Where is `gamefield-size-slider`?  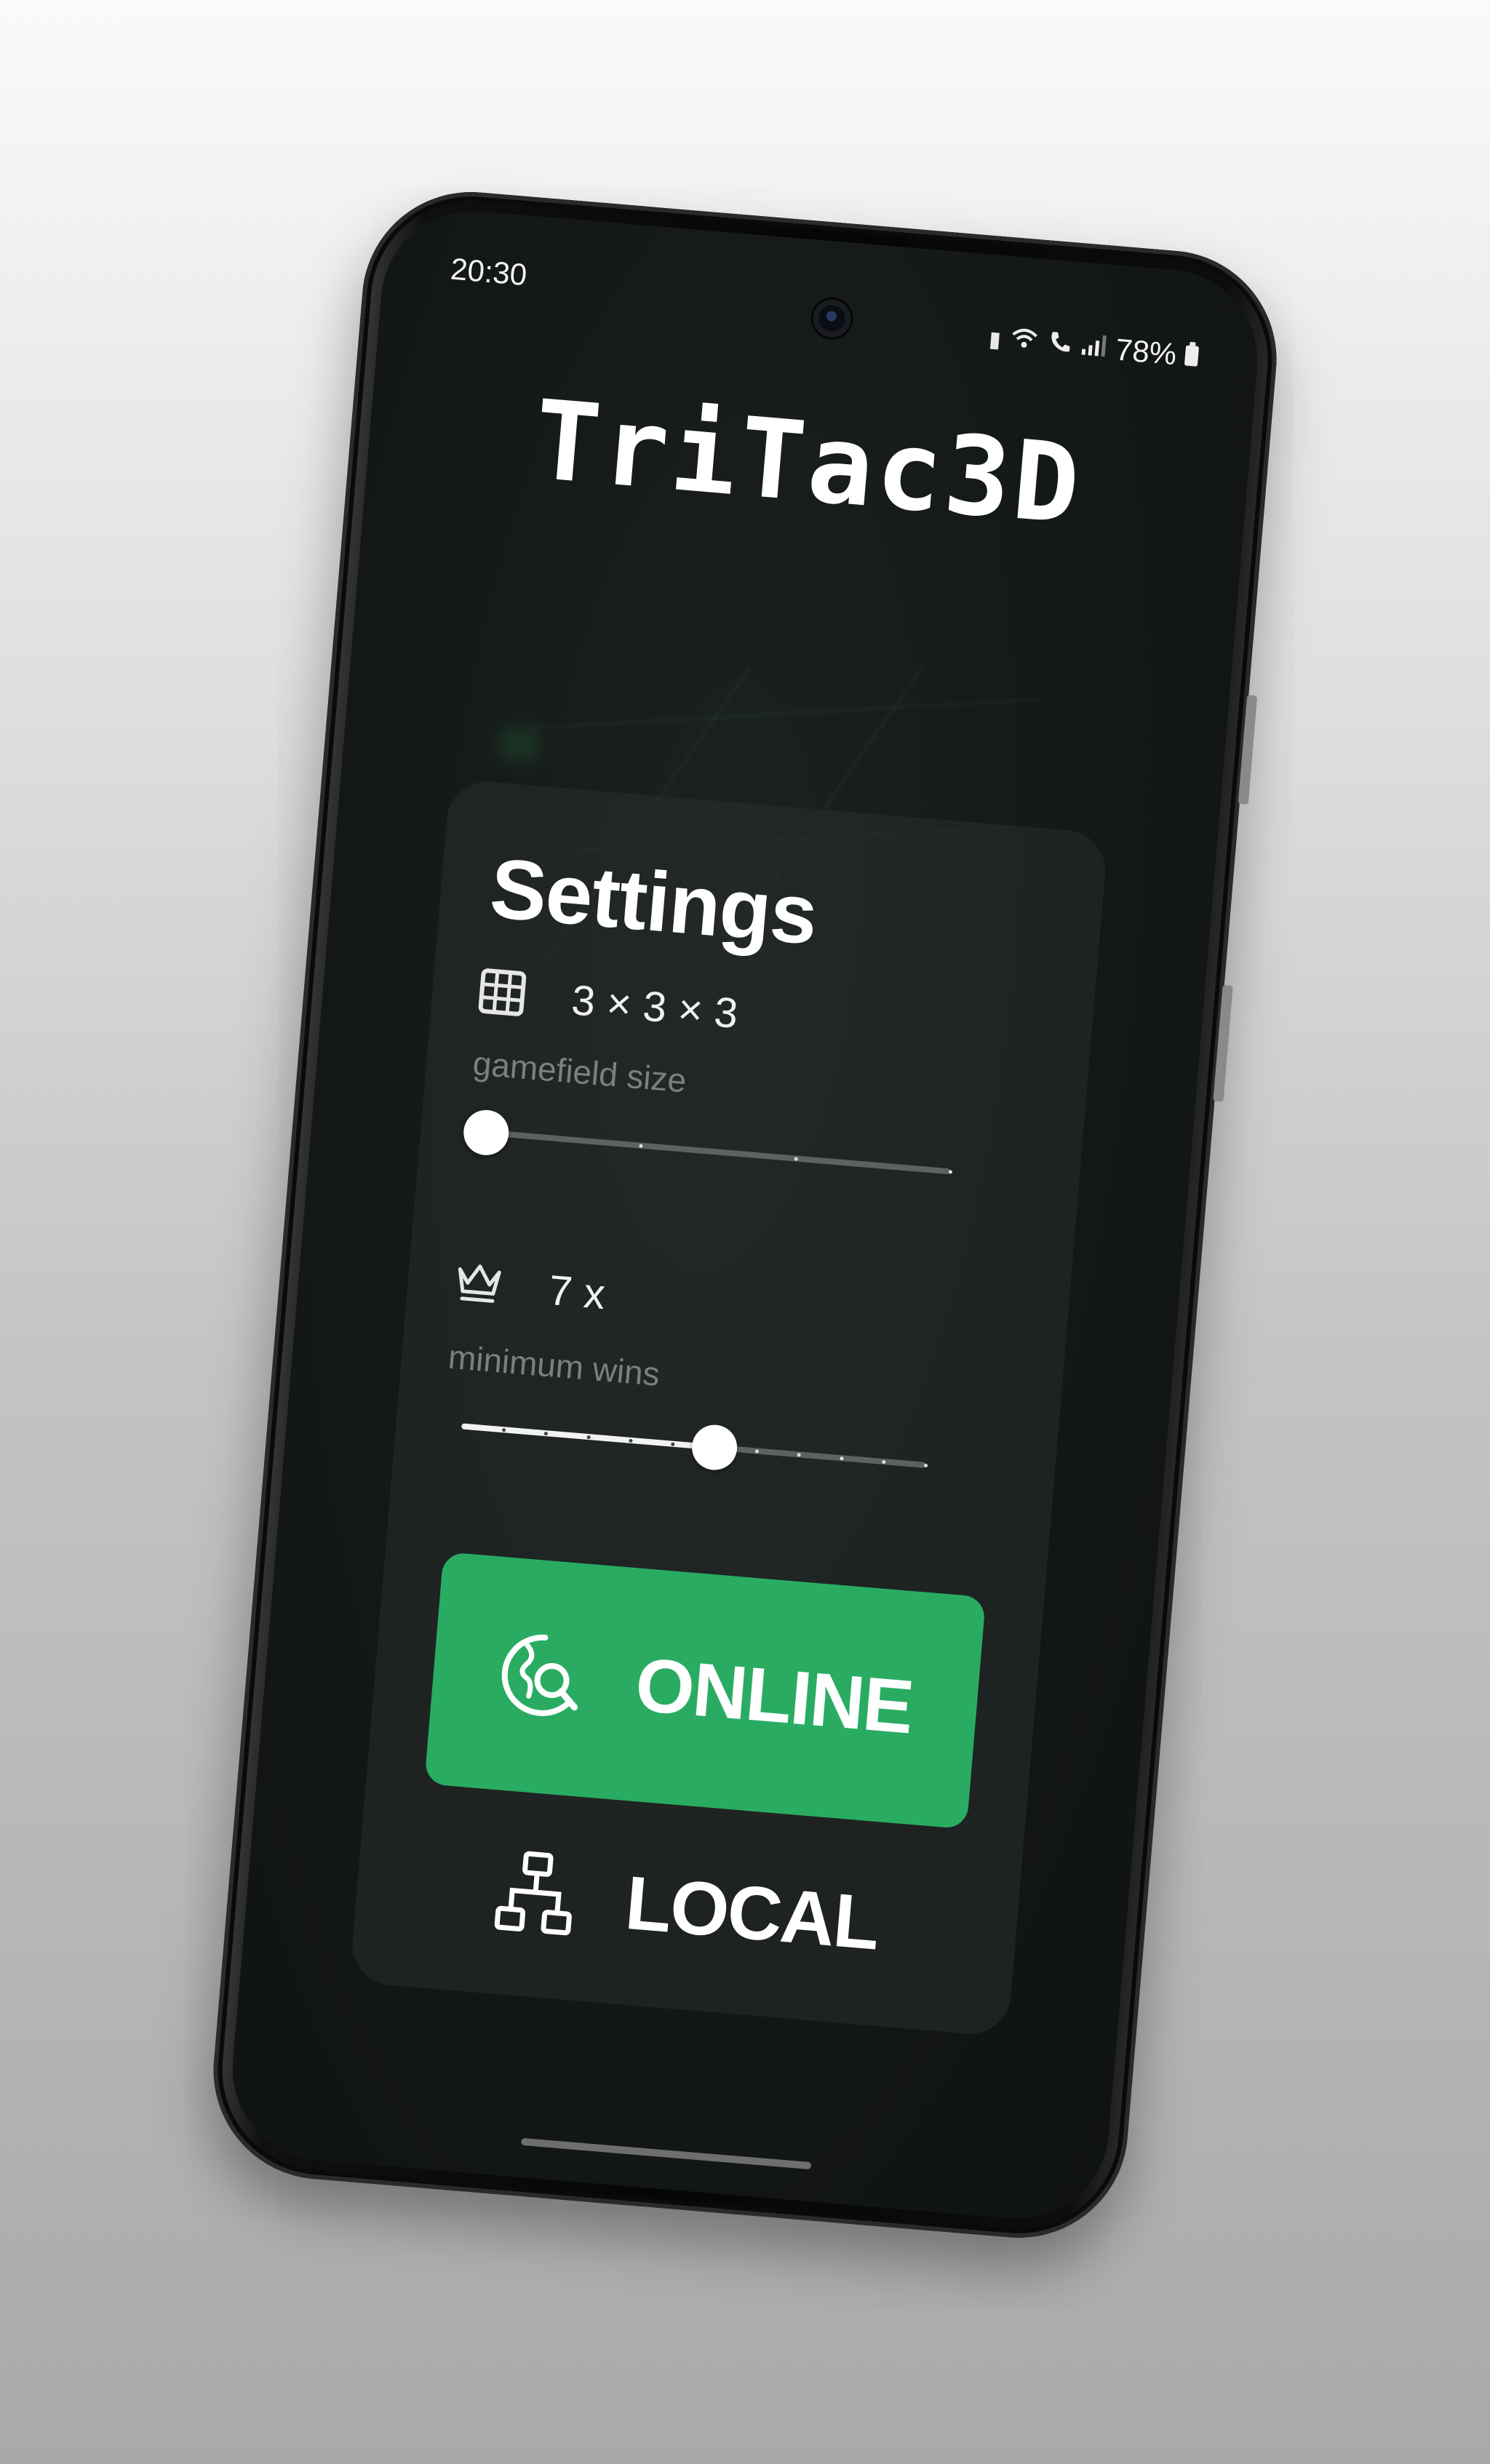 gamefield-size-slider is located at coordinates (707, 1150).